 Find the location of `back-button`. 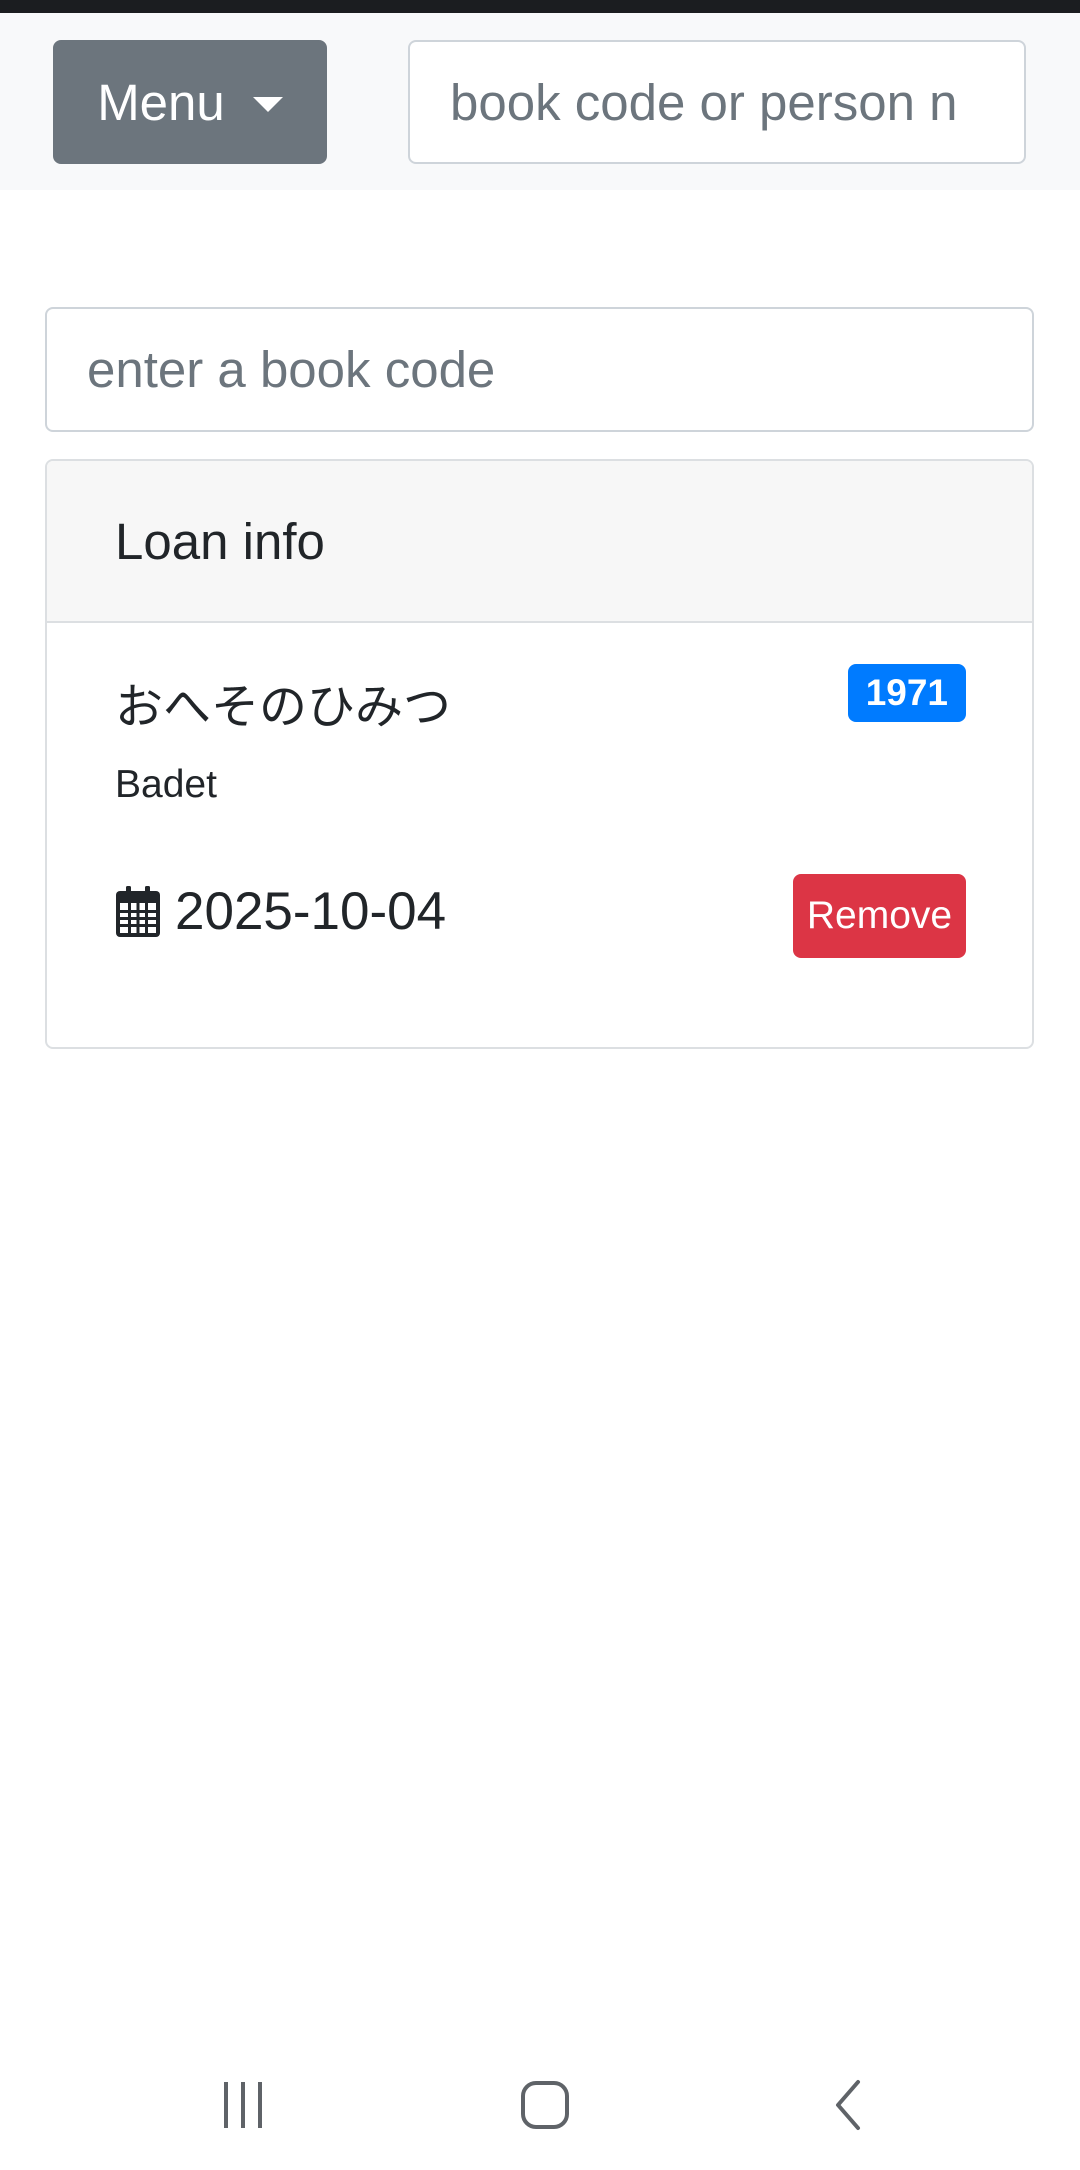

back-button is located at coordinates (848, 2105).